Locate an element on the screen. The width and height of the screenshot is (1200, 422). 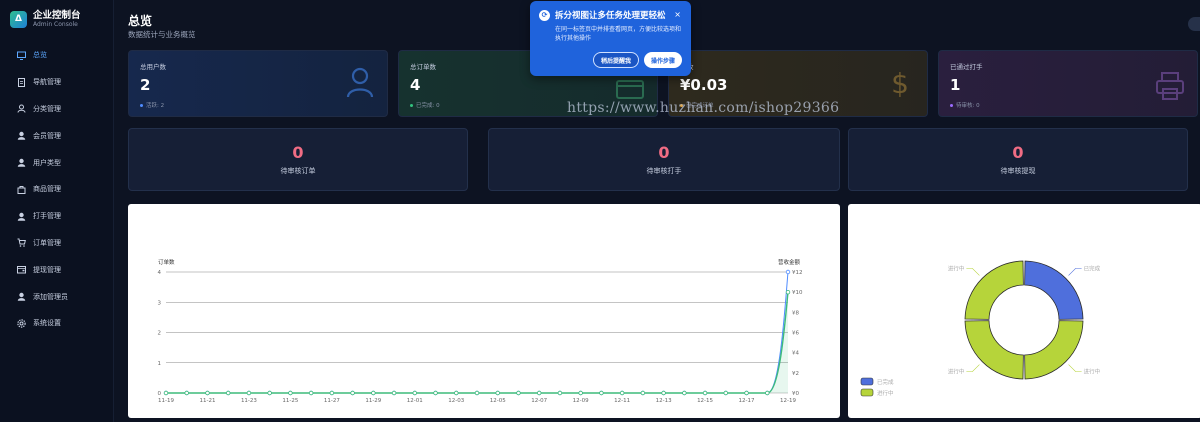
brand: Δ 企业控制台 Admin Console is located at coordinates (56, 18).